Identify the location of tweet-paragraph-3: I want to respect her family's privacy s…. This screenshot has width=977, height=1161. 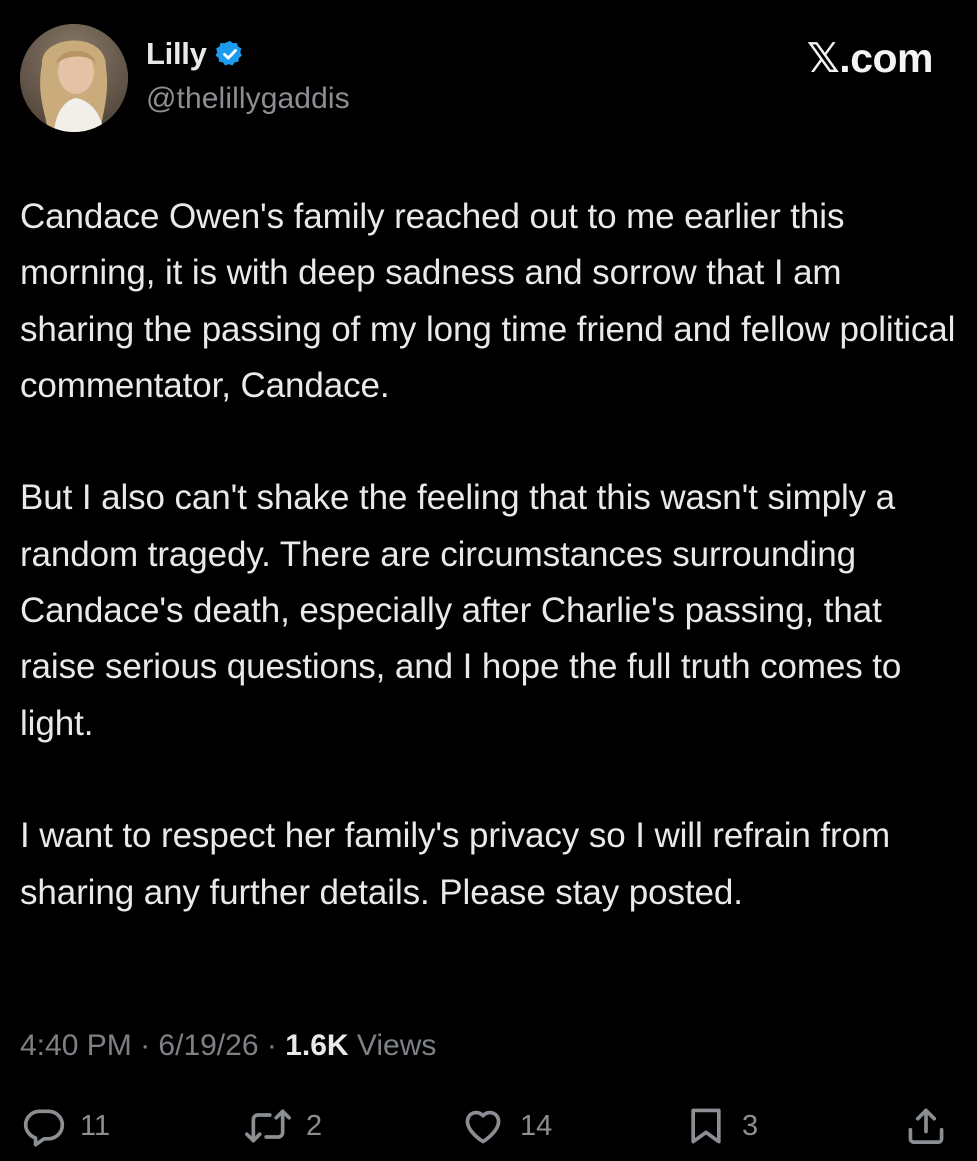
(455, 864).